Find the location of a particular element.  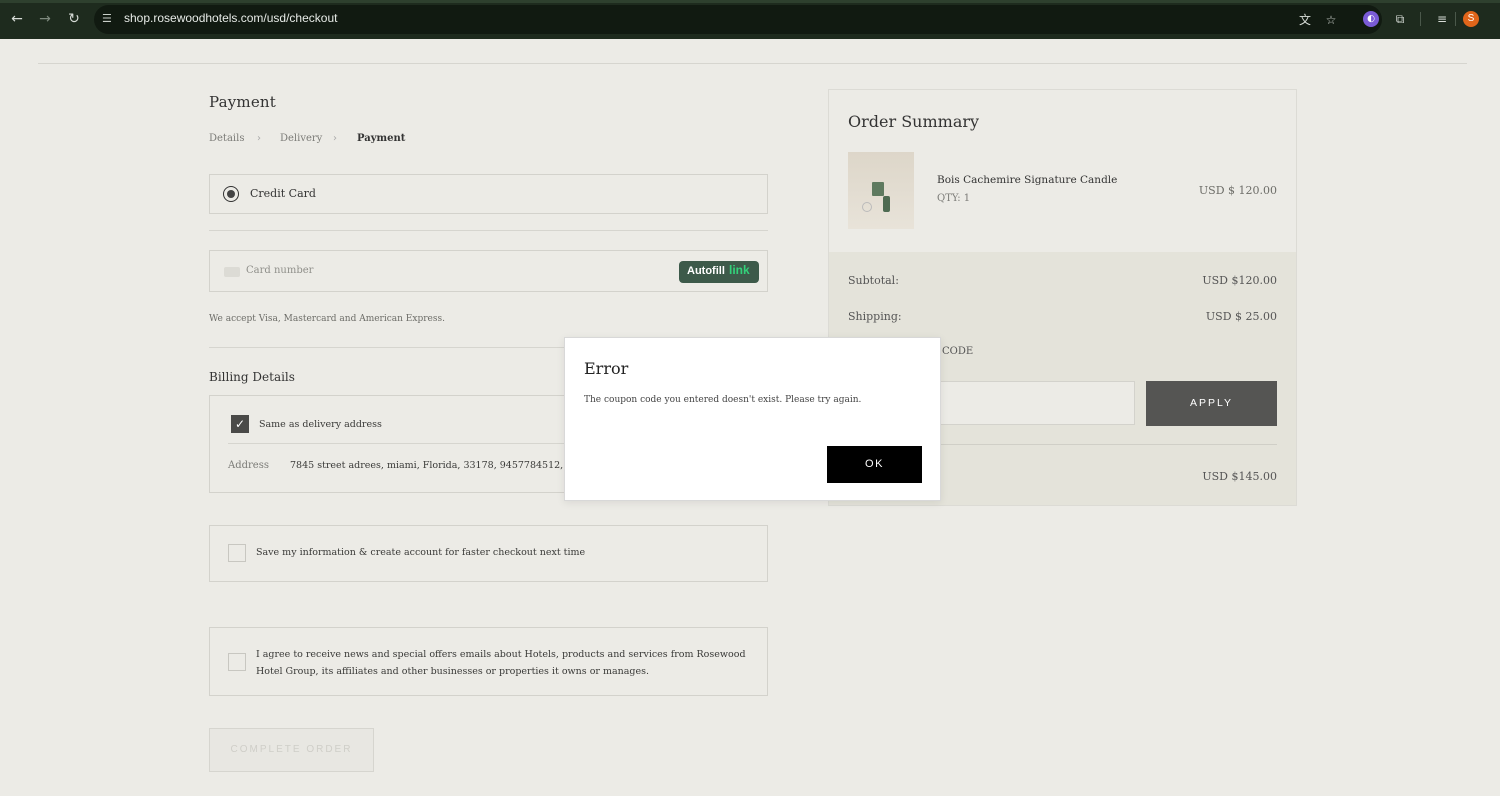

newsletter-checkbox is located at coordinates (237, 662).